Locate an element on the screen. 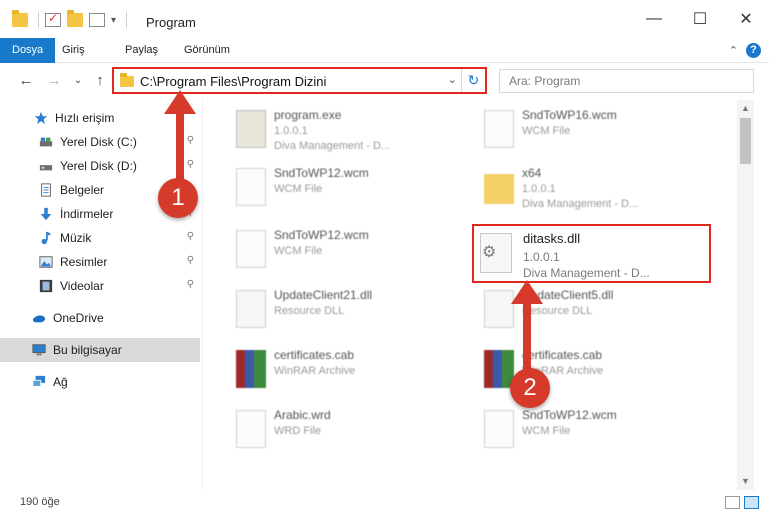 The height and width of the screenshot is (528, 769). large-icons-view-icon is located at coordinates (751, 502).